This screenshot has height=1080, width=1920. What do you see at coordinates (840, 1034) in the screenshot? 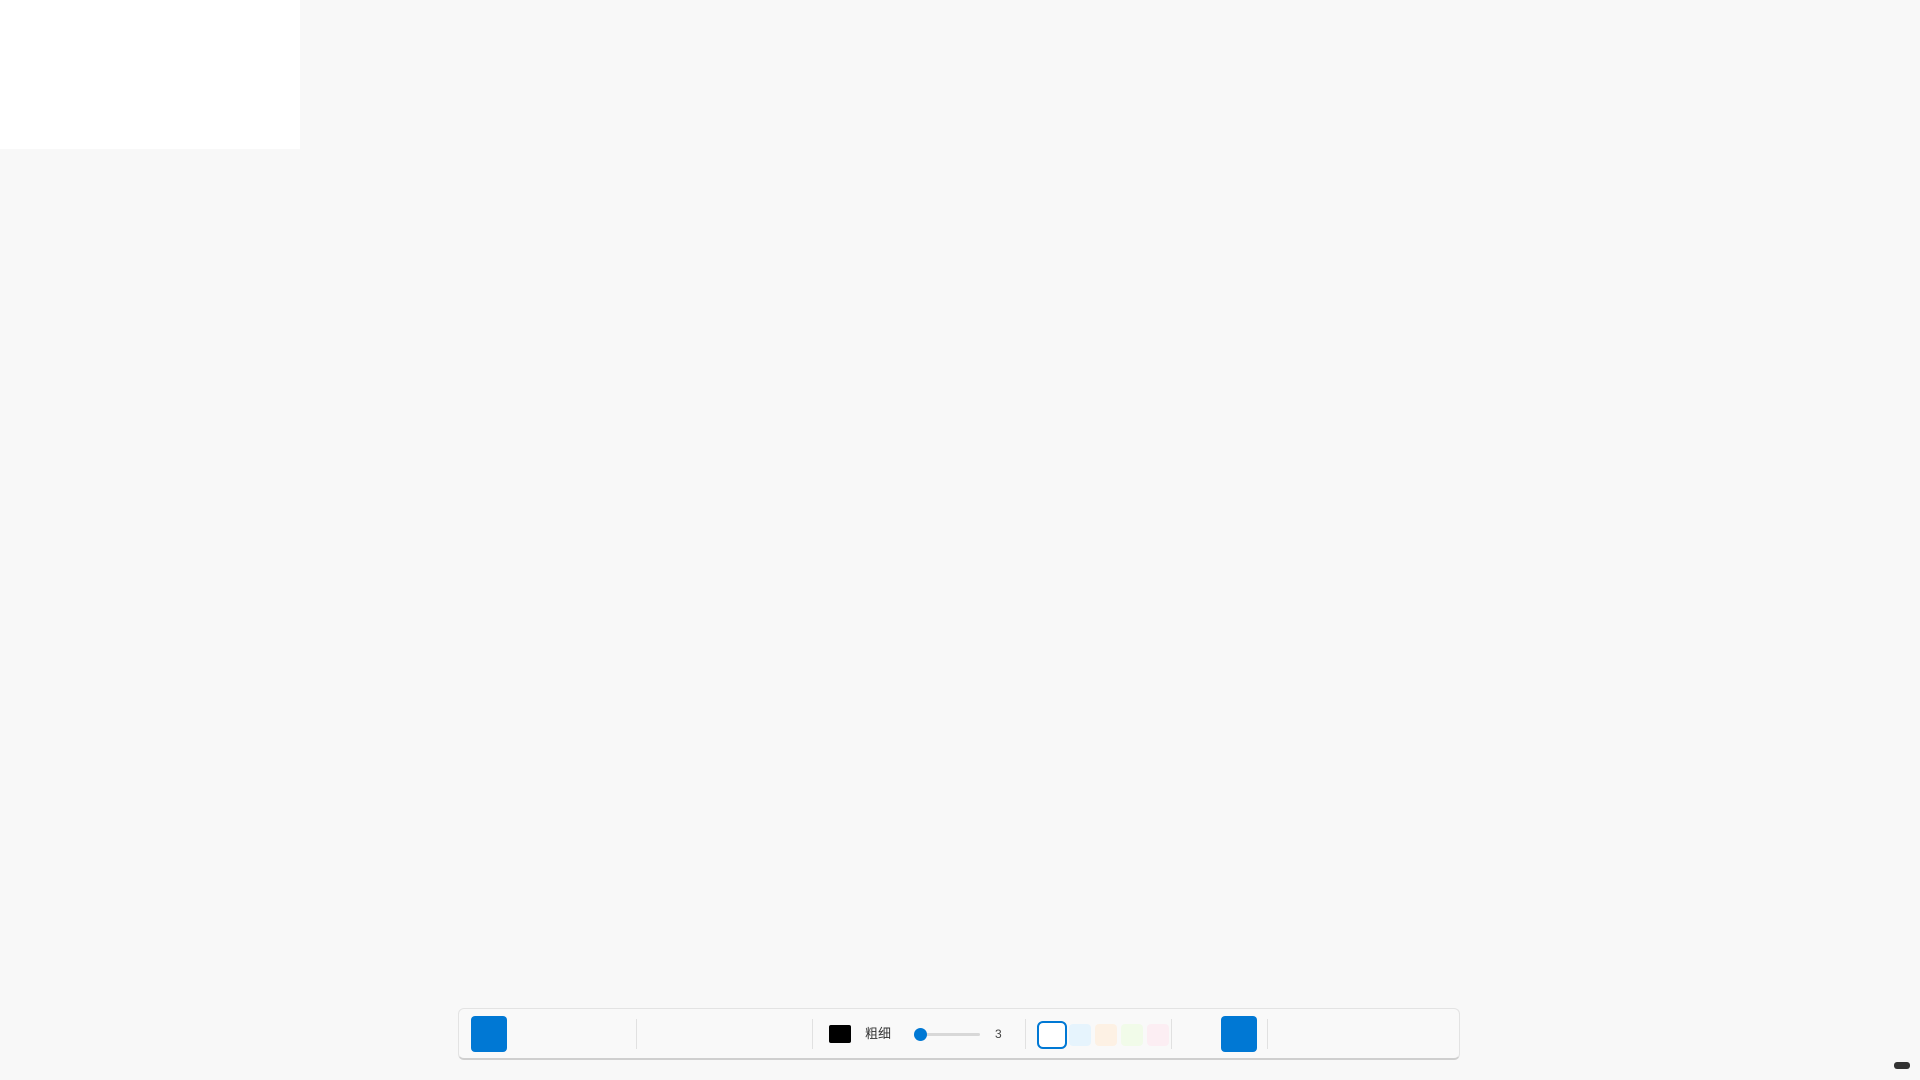
I see `pen-color-swatch` at bounding box center [840, 1034].